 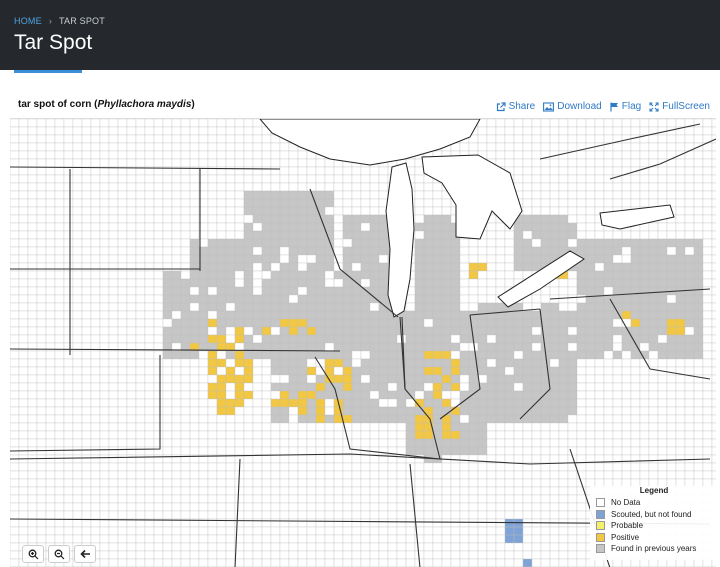 What do you see at coordinates (82, 21) in the screenshot?
I see `breadcrumb-current: TAR SPOT` at bounding box center [82, 21].